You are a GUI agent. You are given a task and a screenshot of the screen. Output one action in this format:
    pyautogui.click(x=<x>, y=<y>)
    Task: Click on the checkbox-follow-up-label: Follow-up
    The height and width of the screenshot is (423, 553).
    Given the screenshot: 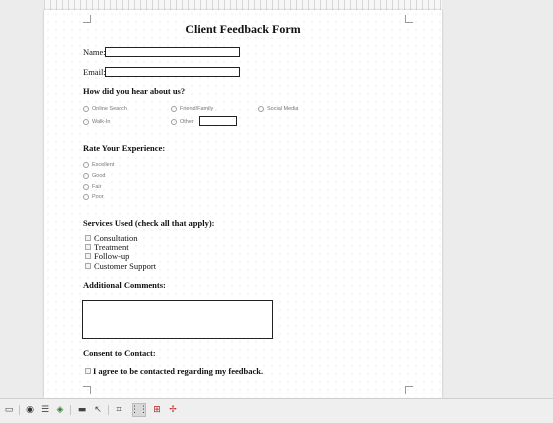 What is the action you would take?
    pyautogui.click(x=112, y=256)
    